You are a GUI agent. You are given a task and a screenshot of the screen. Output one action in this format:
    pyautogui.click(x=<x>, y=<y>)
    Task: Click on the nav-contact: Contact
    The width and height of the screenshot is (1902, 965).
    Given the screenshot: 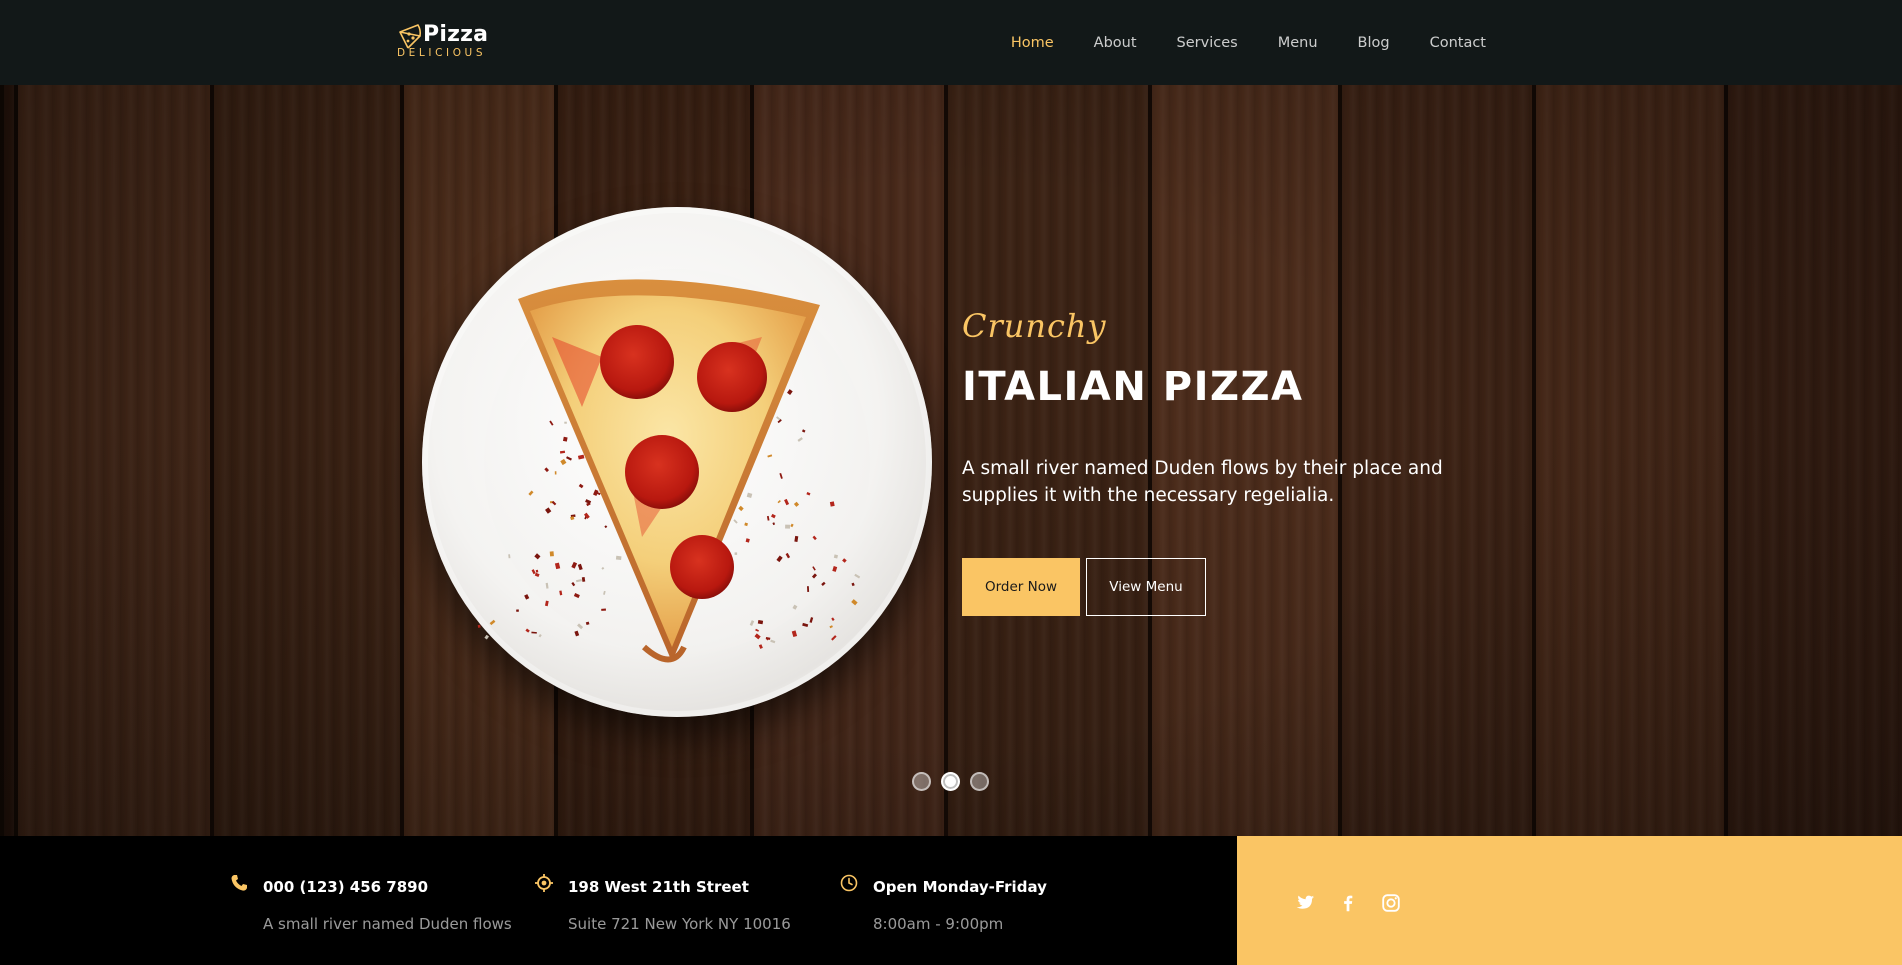 What is the action you would take?
    pyautogui.click(x=1458, y=43)
    